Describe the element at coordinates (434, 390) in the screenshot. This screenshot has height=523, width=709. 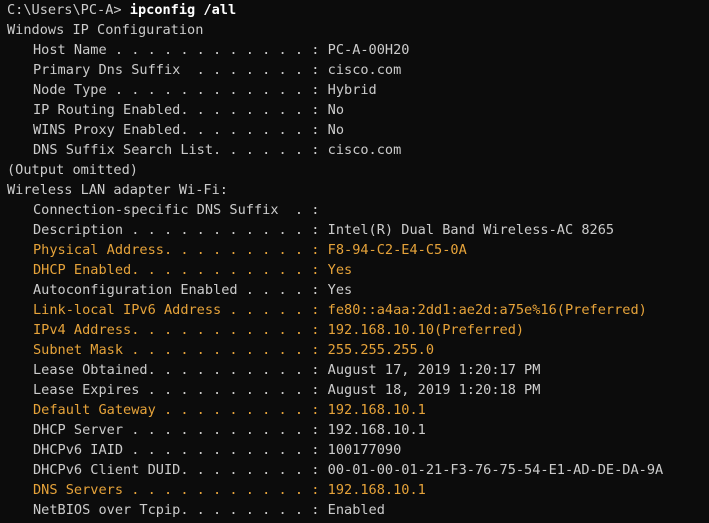
I see `config-value: August 18, 2019 1:20:18 PM` at that location.